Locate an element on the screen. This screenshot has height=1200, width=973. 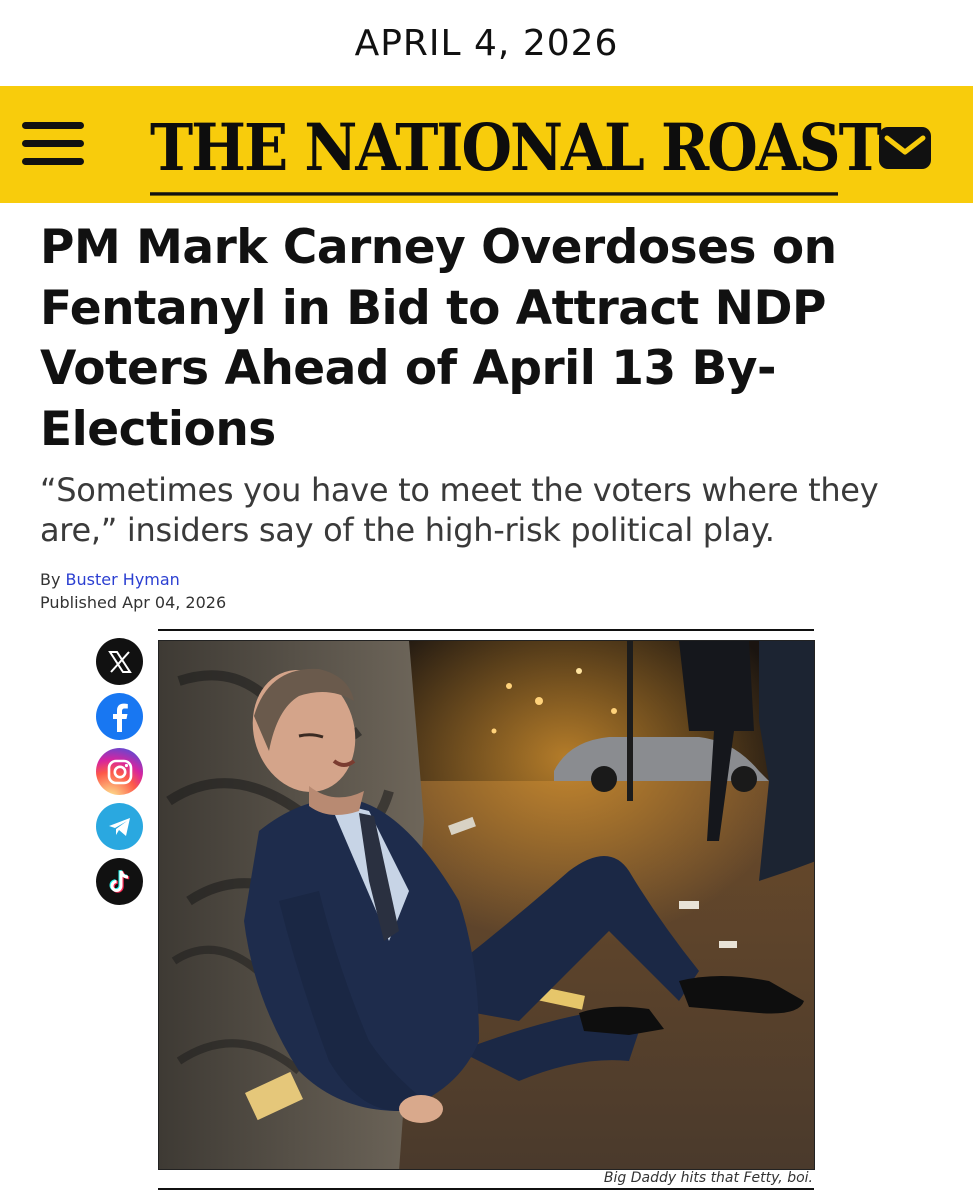
share-bar is located at coordinates (120, 775).